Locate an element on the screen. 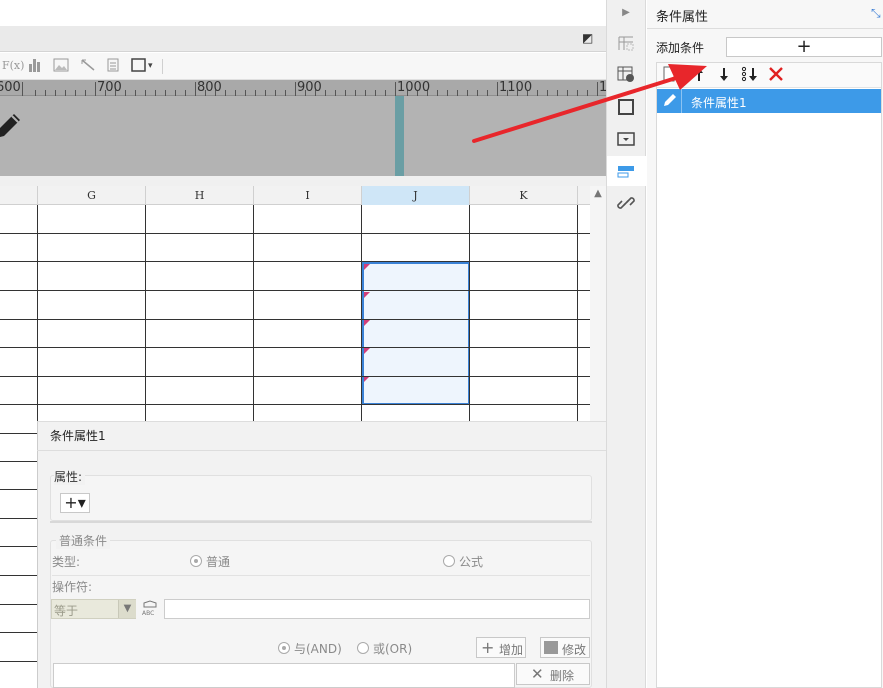  border-icon is located at coordinates (139, 66).